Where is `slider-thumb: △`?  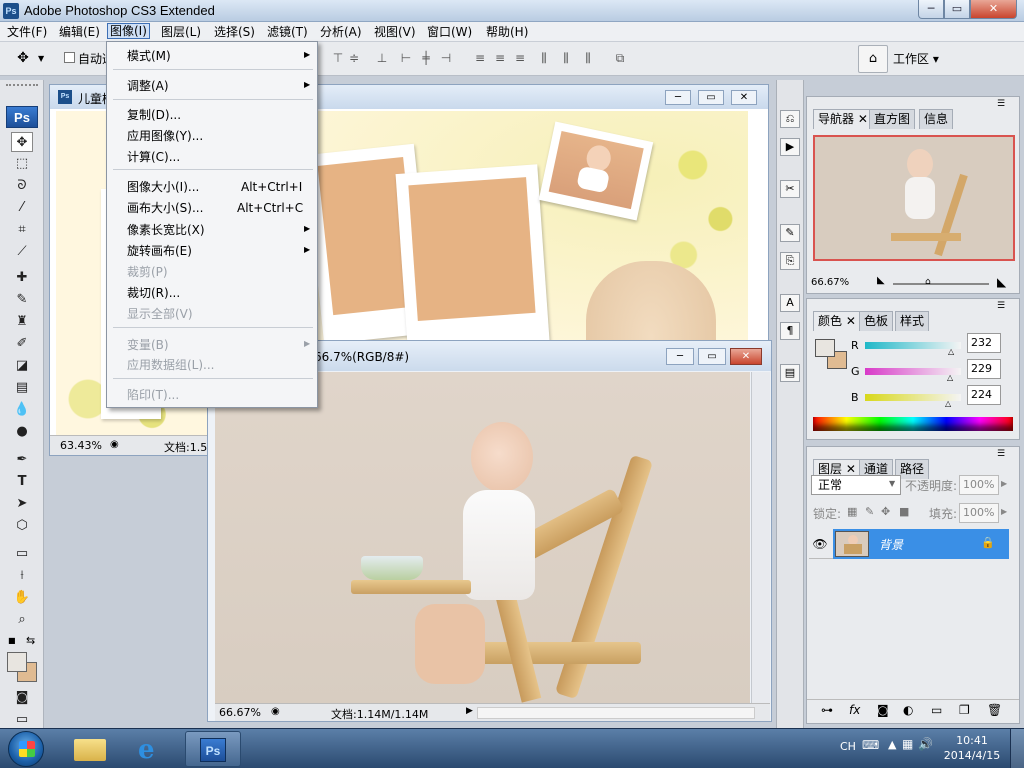 slider-thumb: △ is located at coordinates (950, 377).